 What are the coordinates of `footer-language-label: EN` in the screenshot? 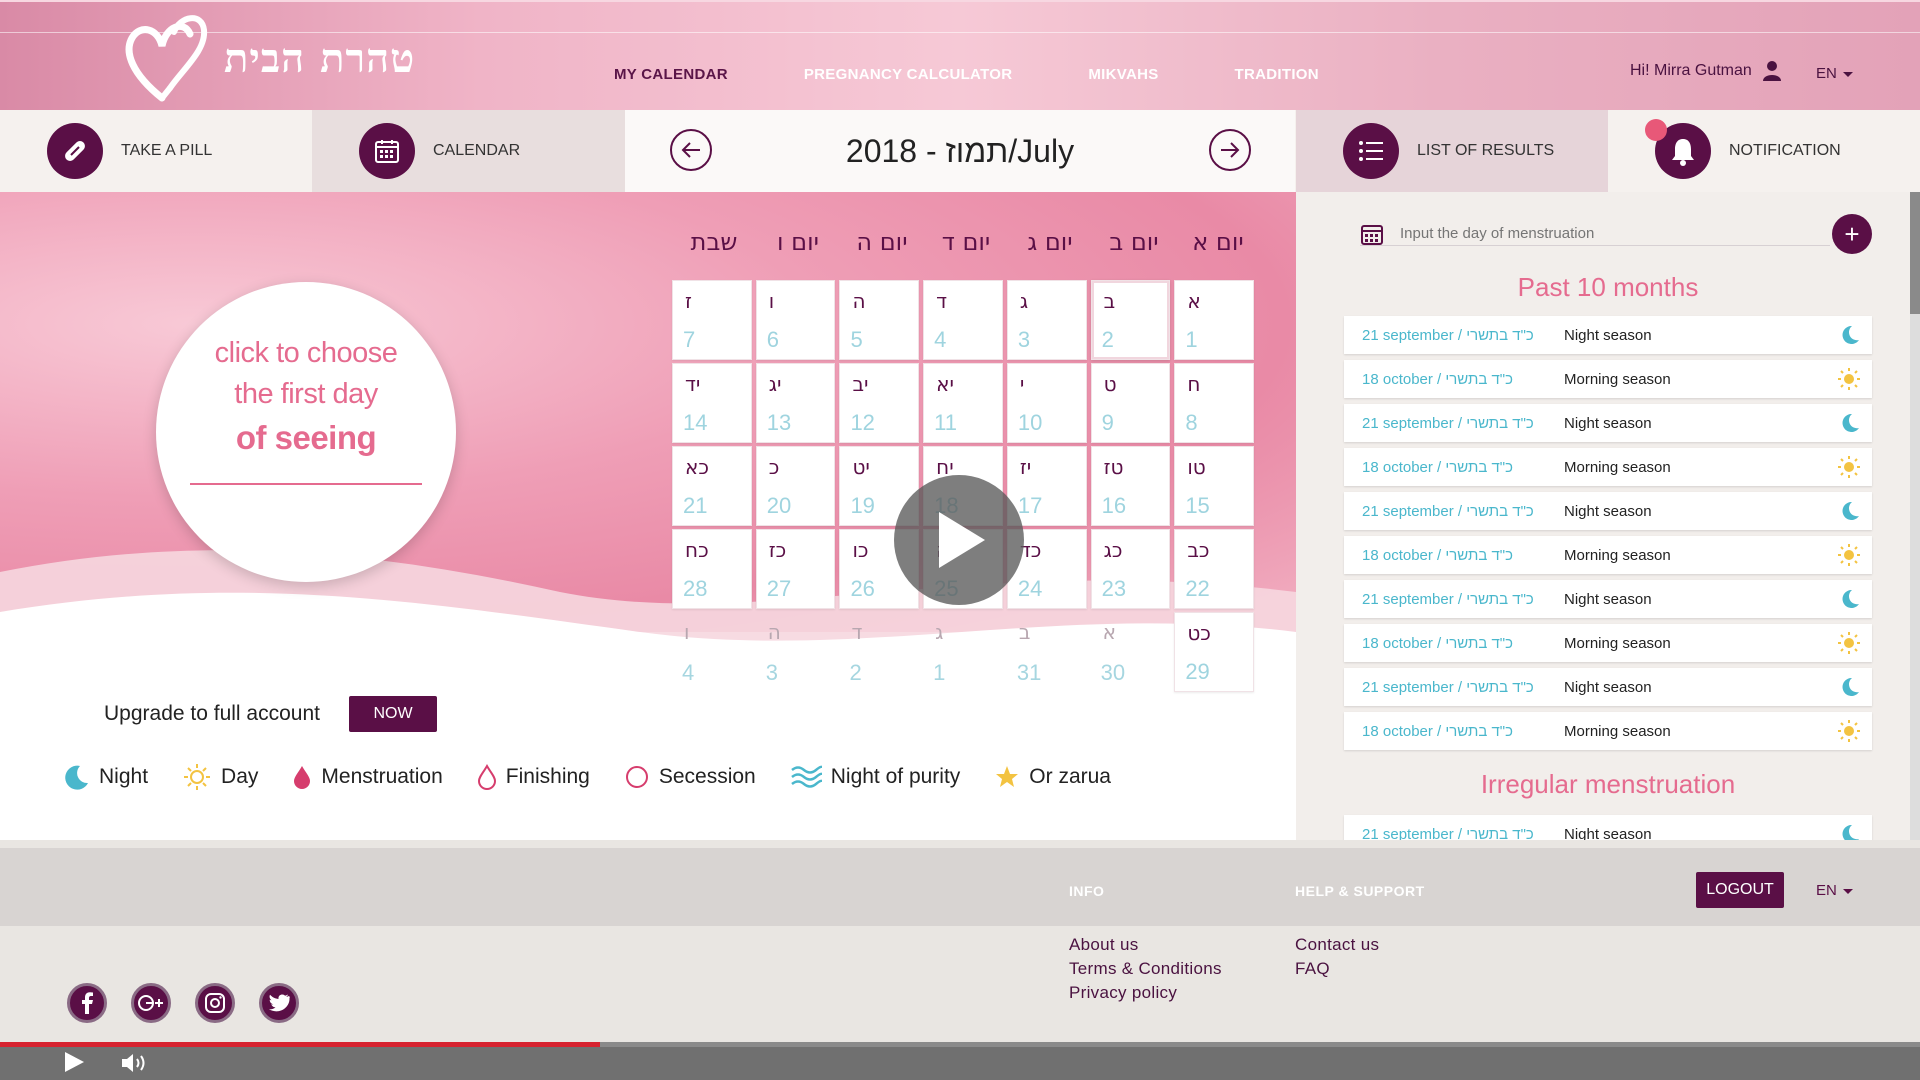 It's located at (1826, 890).